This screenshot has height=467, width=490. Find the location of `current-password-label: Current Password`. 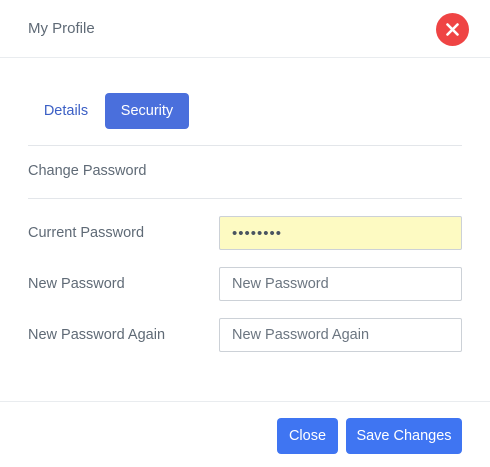

current-password-label: Current Password is located at coordinates (86, 233).